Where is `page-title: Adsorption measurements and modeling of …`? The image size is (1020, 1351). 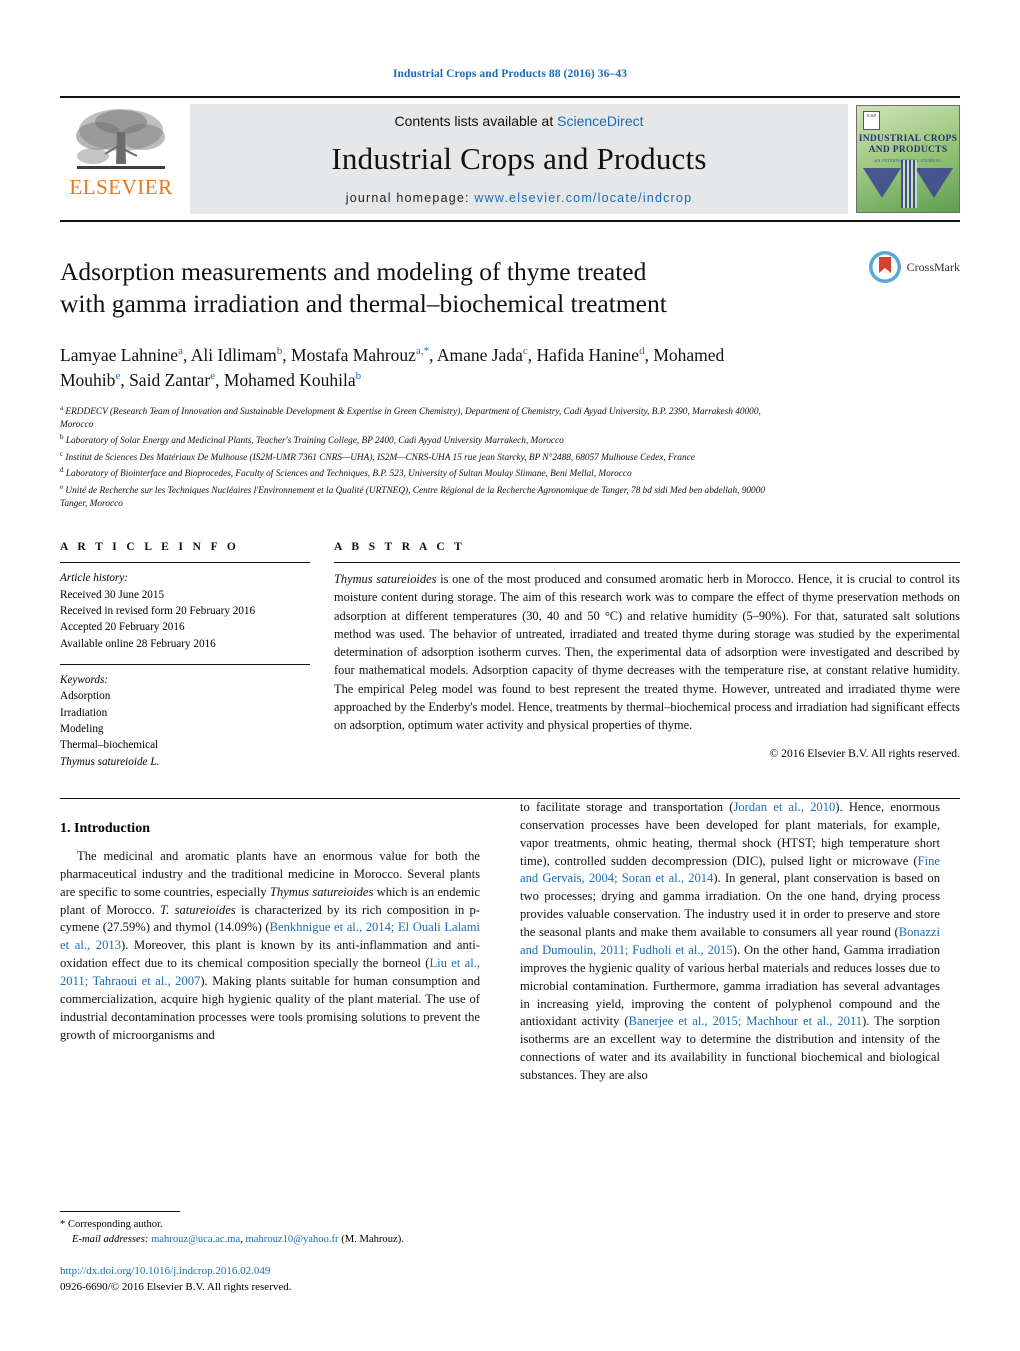
page-title: Adsorption measurements and modeling of … is located at coordinates (363, 288).